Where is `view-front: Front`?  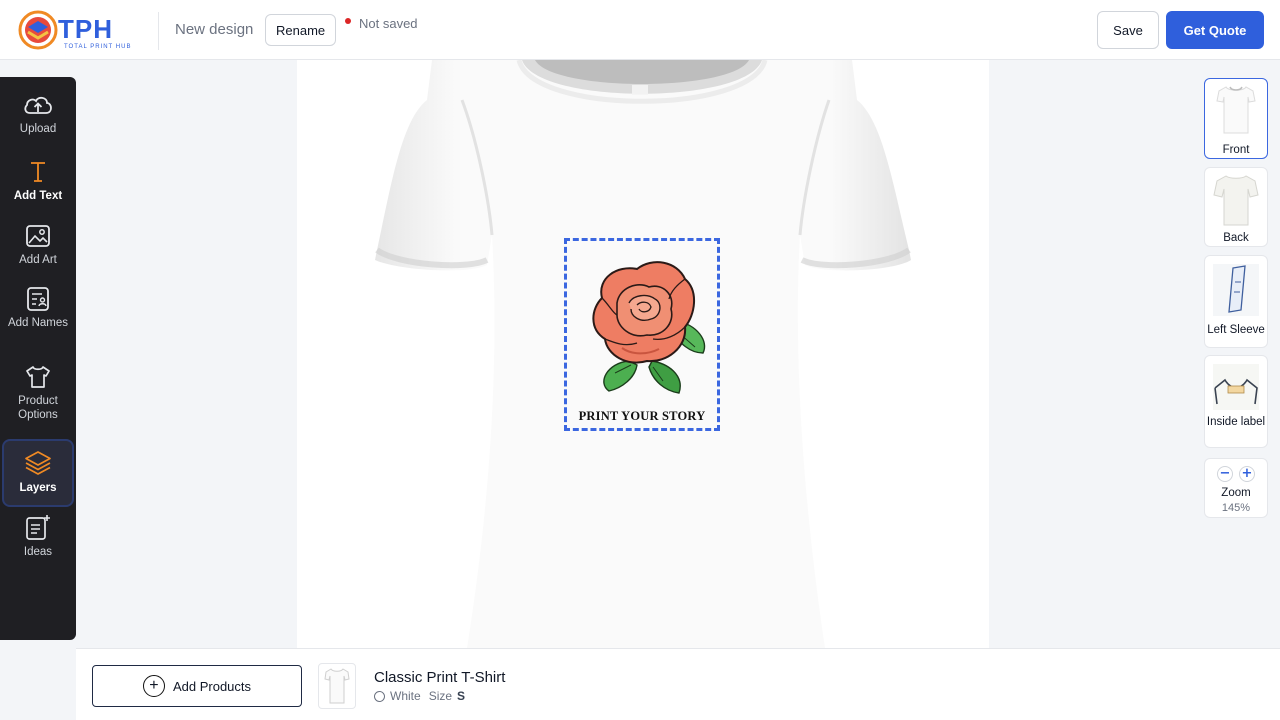
view-front: Front is located at coordinates (1236, 118).